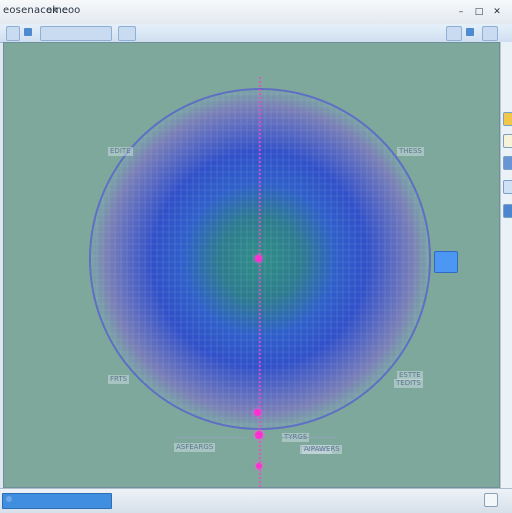 This screenshot has height=513, width=512. What do you see at coordinates (259, 466) in the screenshot?
I see `axis-end-marker` at bounding box center [259, 466].